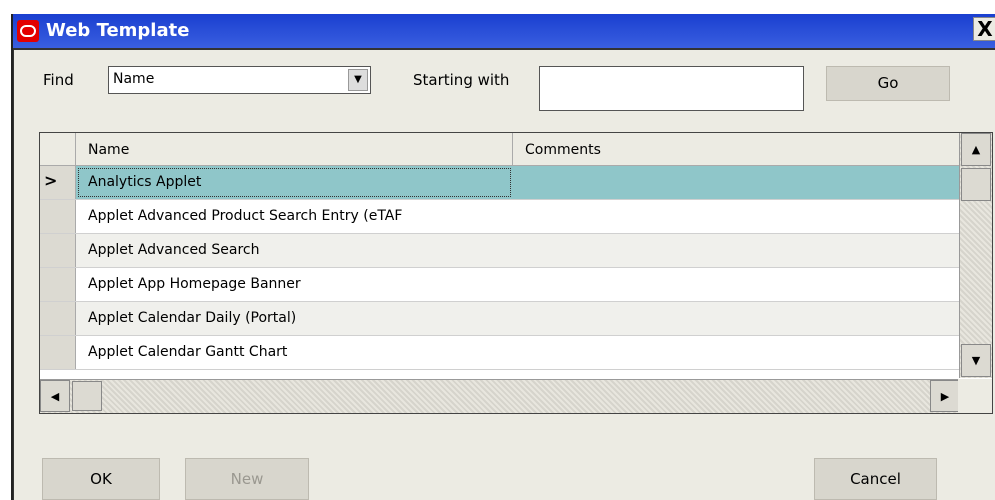  What do you see at coordinates (984, 29) in the screenshot?
I see `close-button: X` at bounding box center [984, 29].